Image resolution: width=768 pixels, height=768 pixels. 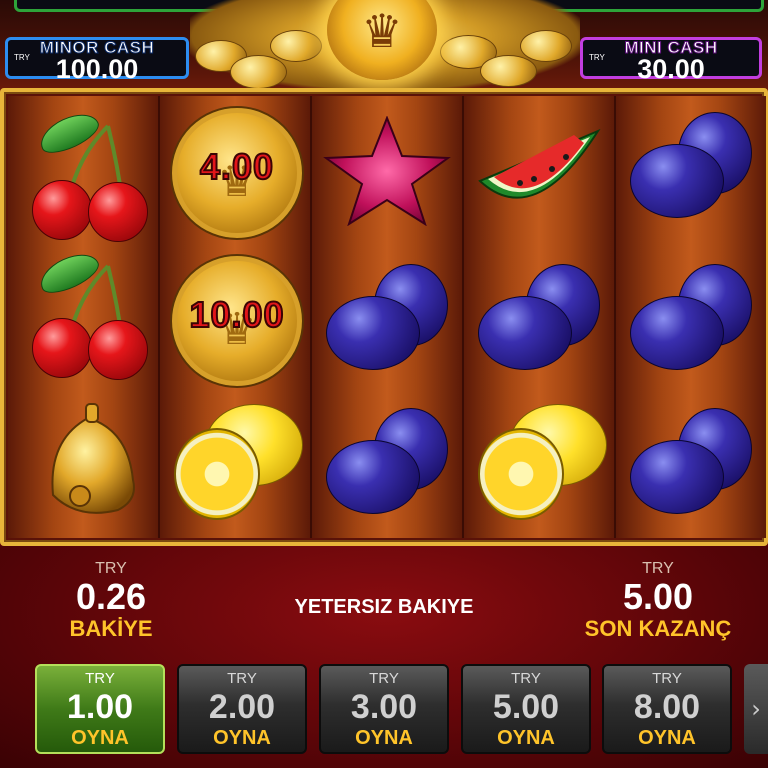 I want to click on star-icon, so click(x=387, y=170).